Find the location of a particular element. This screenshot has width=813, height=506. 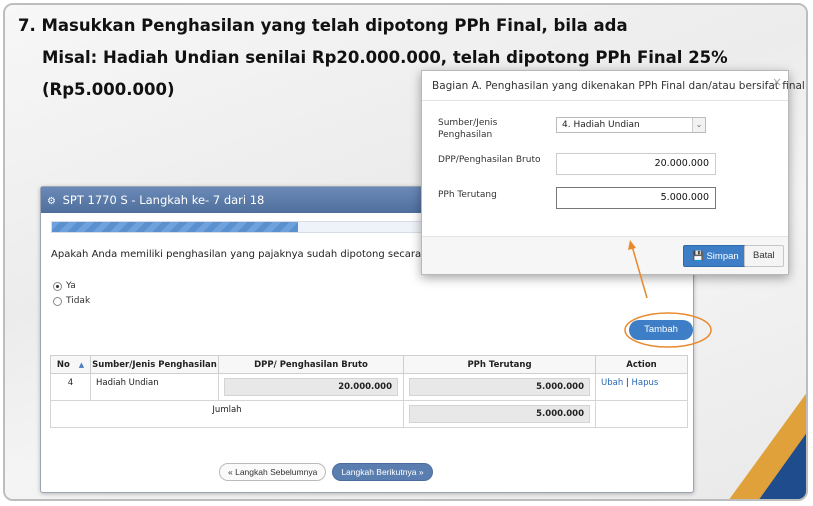

annotation-arrowhead is located at coordinates (632, 245).